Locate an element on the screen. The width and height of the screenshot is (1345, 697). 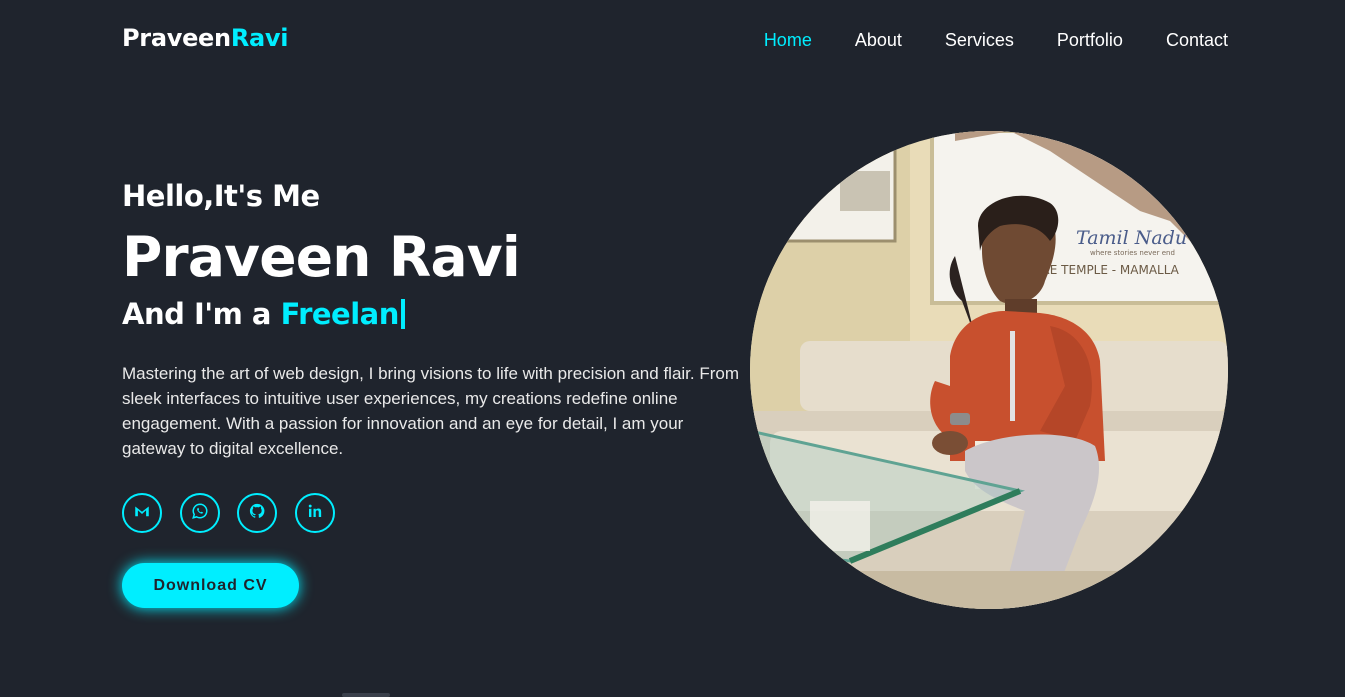
hero-name: Praveen Ravi is located at coordinates (321, 257).